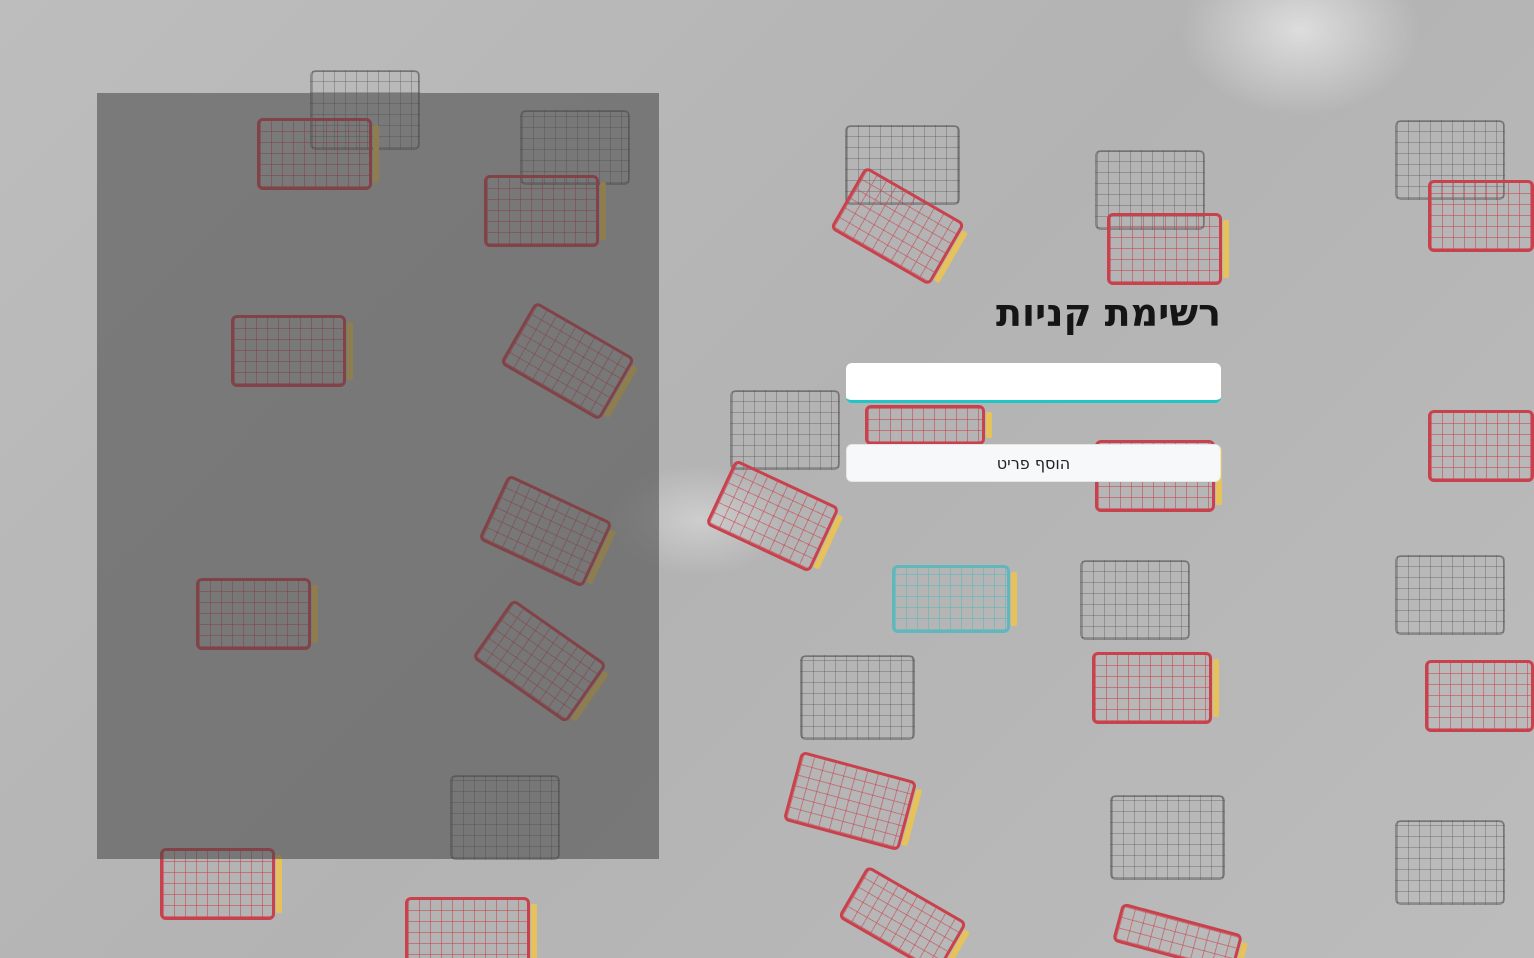  I want to click on cart-decoration-teal, so click(954, 599).